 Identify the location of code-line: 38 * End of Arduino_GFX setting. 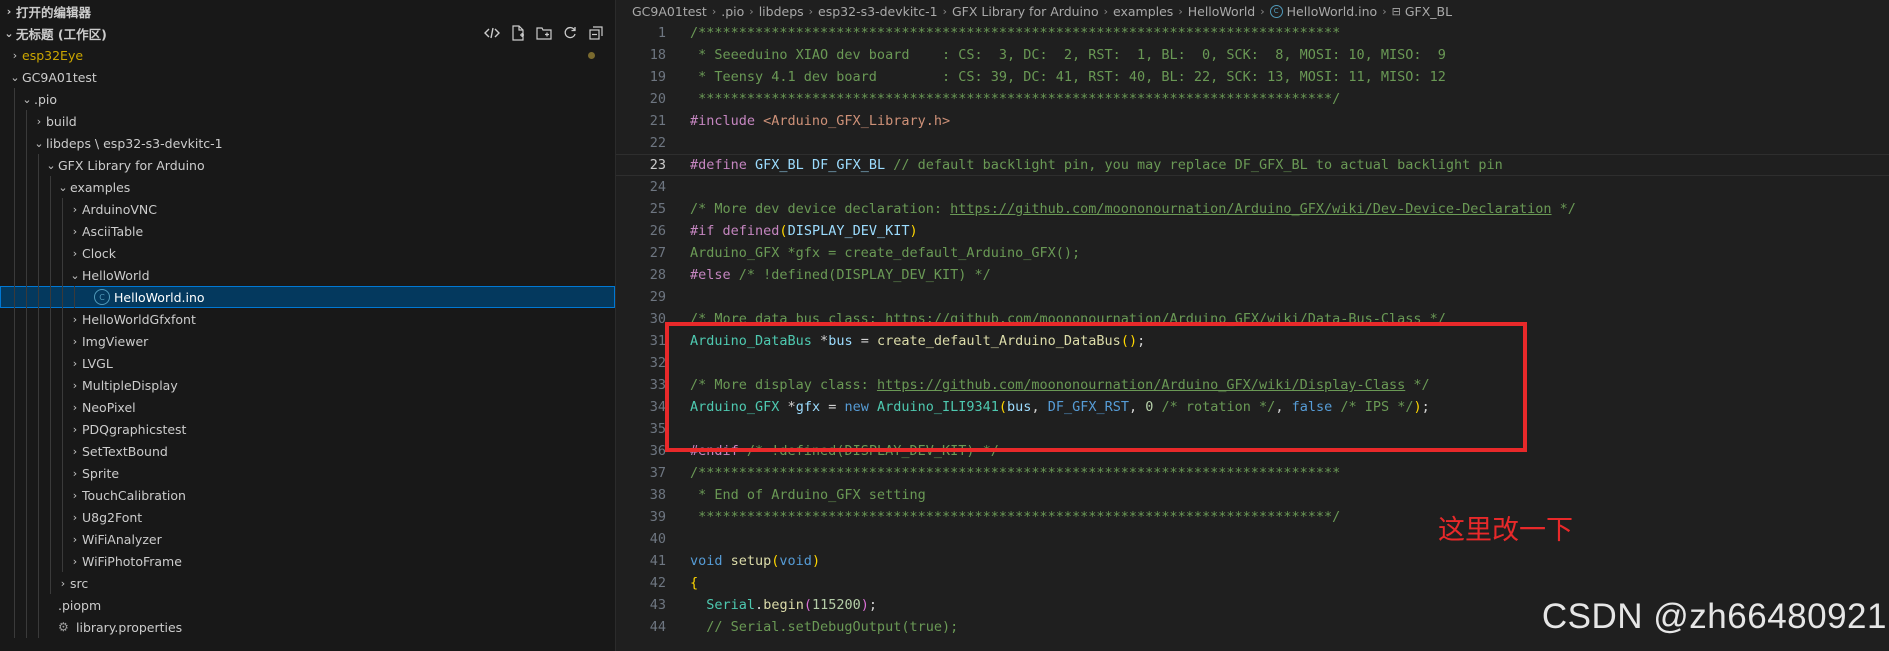
(1252, 495).